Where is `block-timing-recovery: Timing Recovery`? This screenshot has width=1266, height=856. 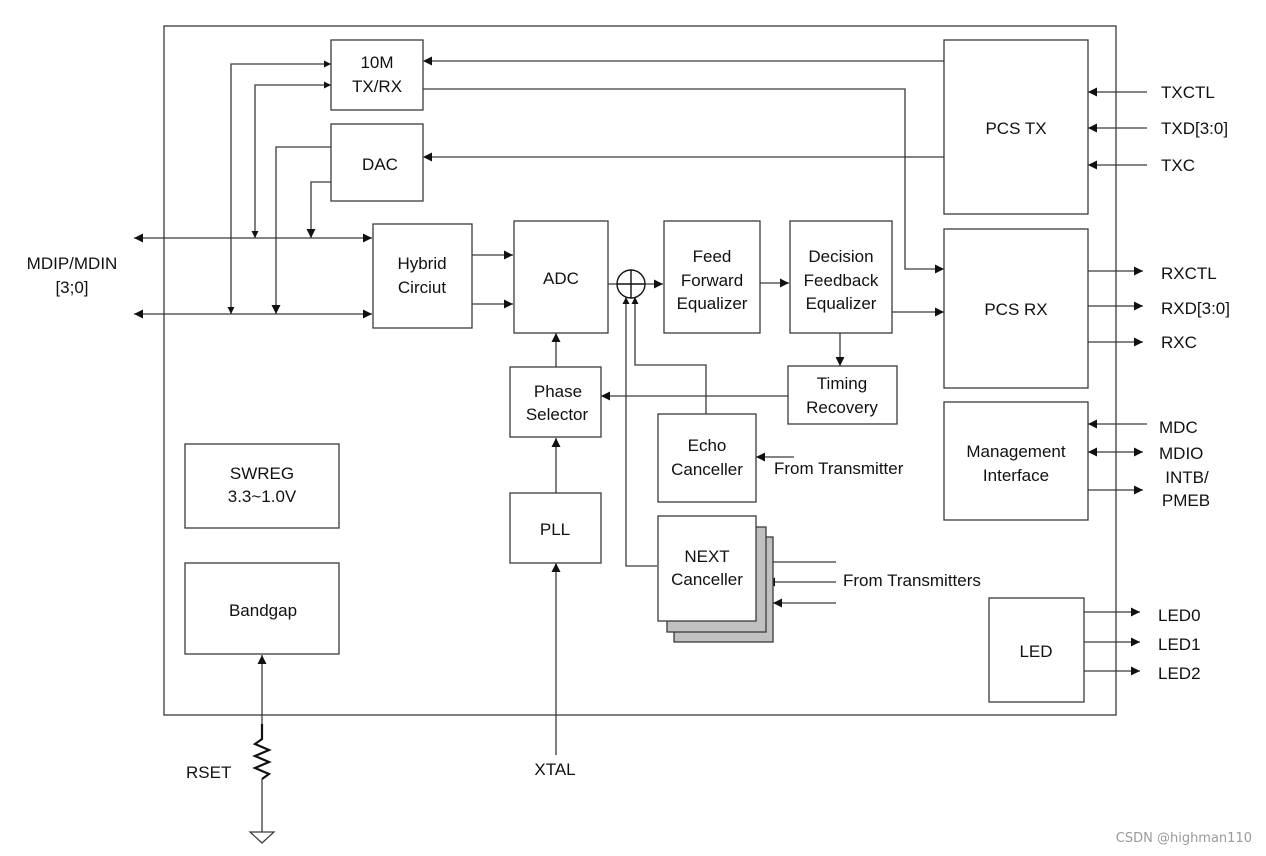 block-timing-recovery: Timing Recovery is located at coordinates (842, 395).